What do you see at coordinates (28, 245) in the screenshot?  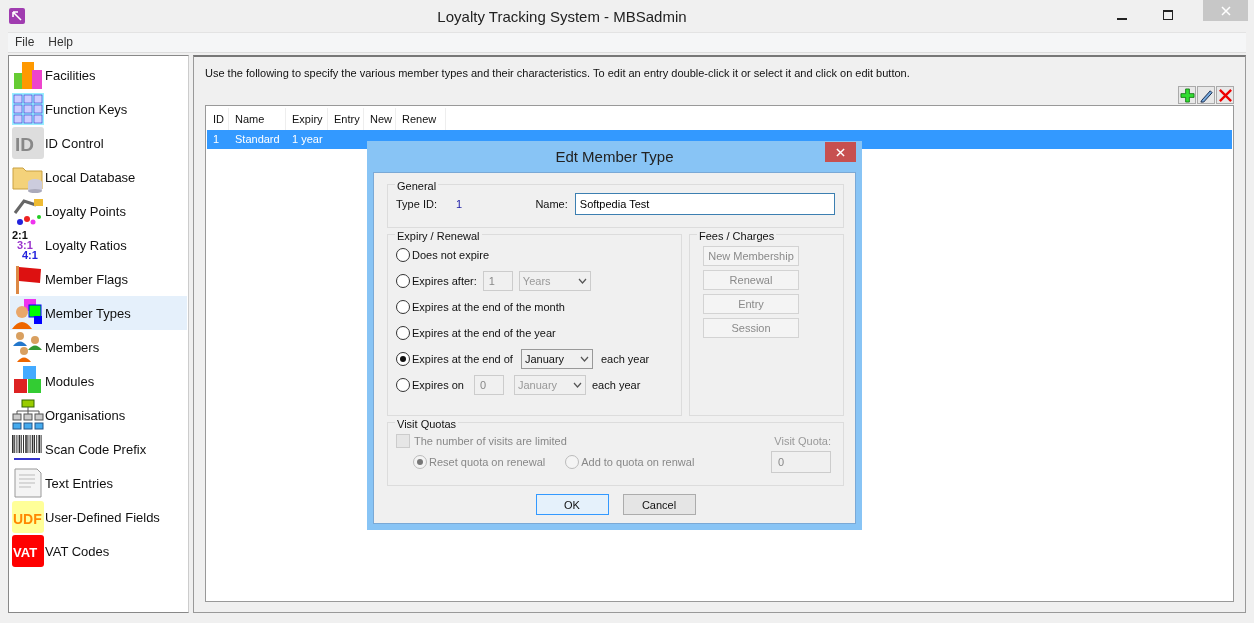 I see `ratios-icon: 2:1 3:1 4:1` at bounding box center [28, 245].